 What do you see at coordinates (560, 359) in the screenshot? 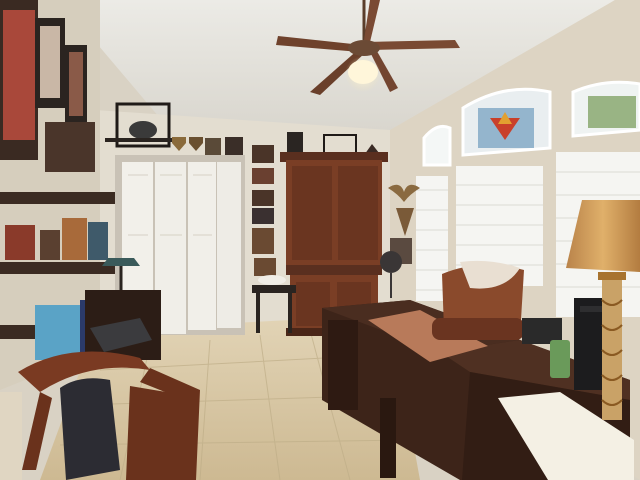
I see `green-cup` at bounding box center [560, 359].